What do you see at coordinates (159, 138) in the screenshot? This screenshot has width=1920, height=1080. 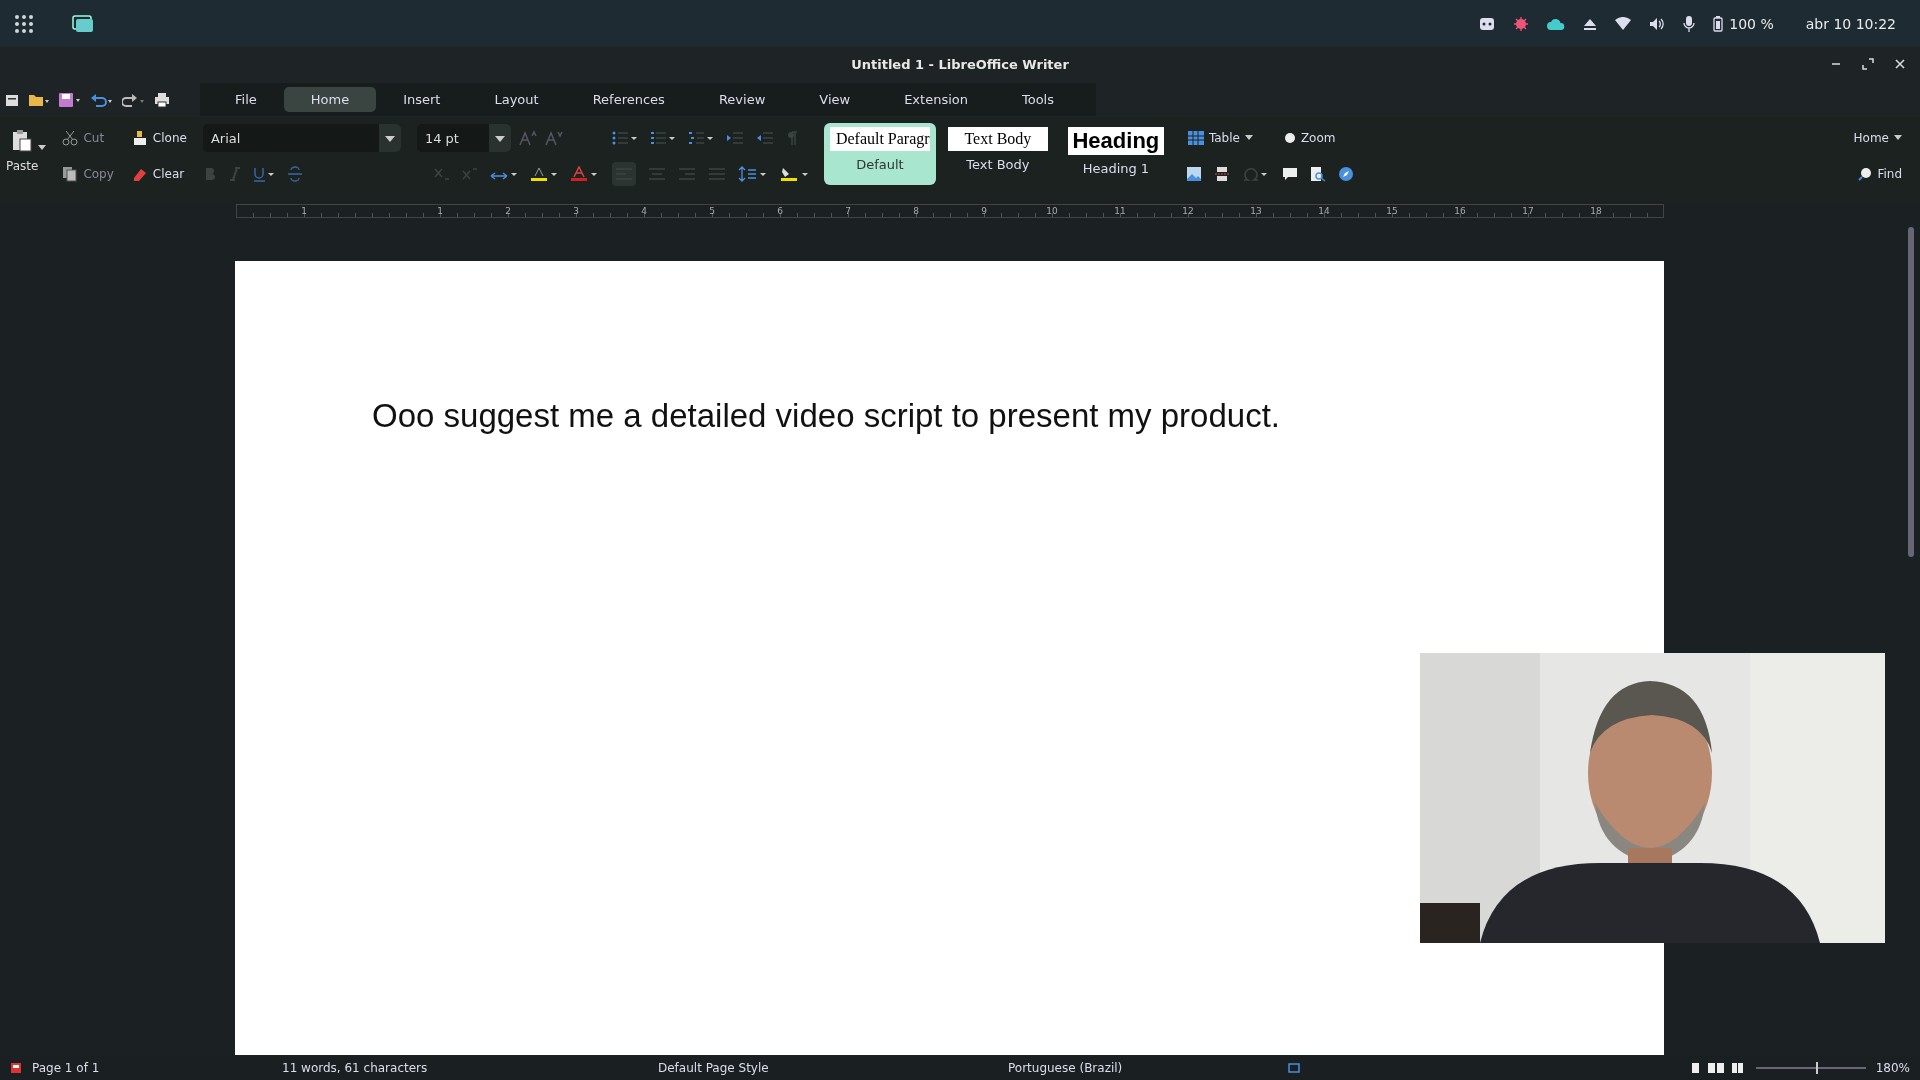 I see `clone-button: Clone` at bounding box center [159, 138].